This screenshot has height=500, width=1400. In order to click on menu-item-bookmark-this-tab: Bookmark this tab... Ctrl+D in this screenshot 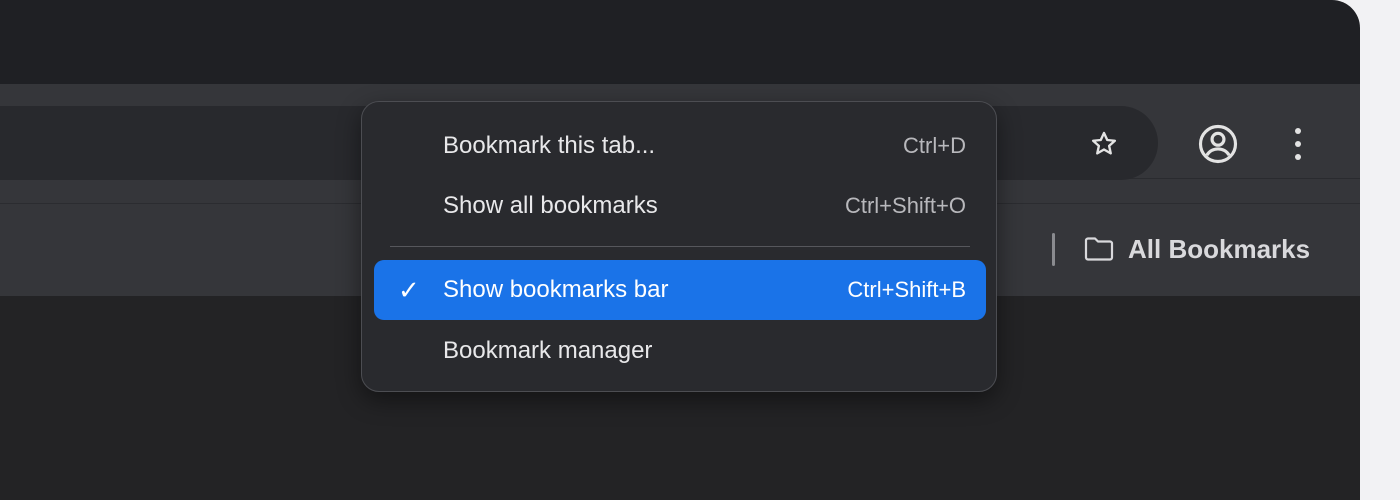, I will do `click(680, 146)`.